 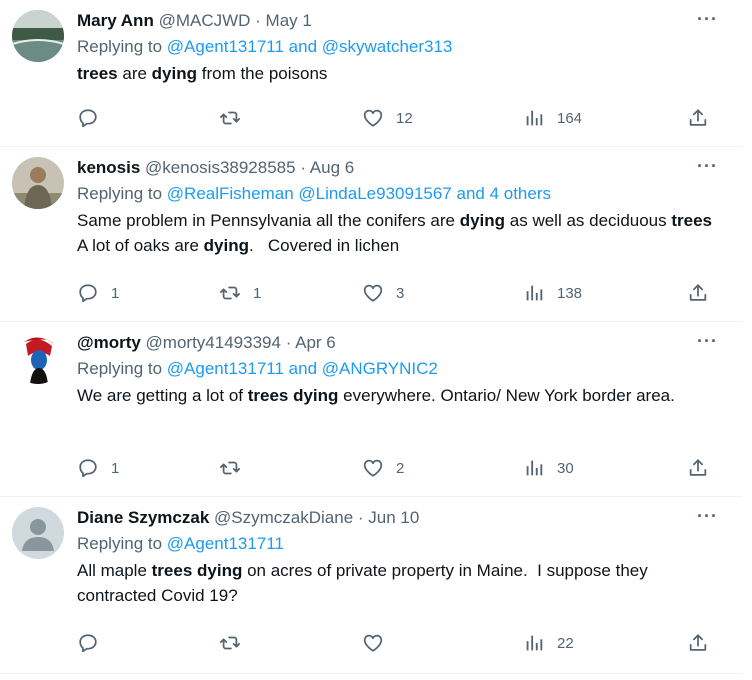 I want to click on views-button: 22, so click(x=548, y=643).